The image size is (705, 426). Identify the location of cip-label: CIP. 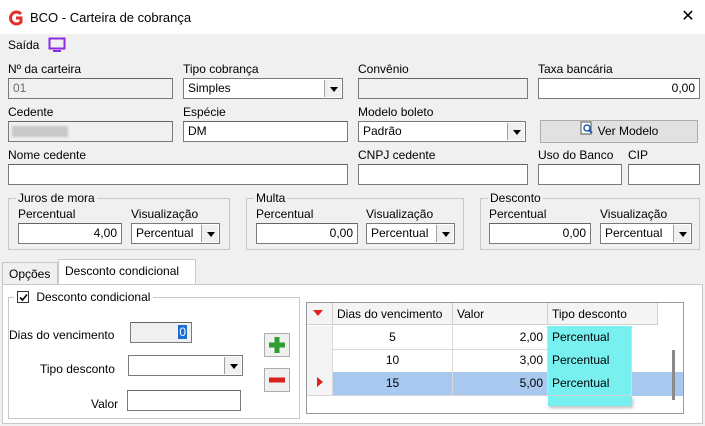
(638, 155).